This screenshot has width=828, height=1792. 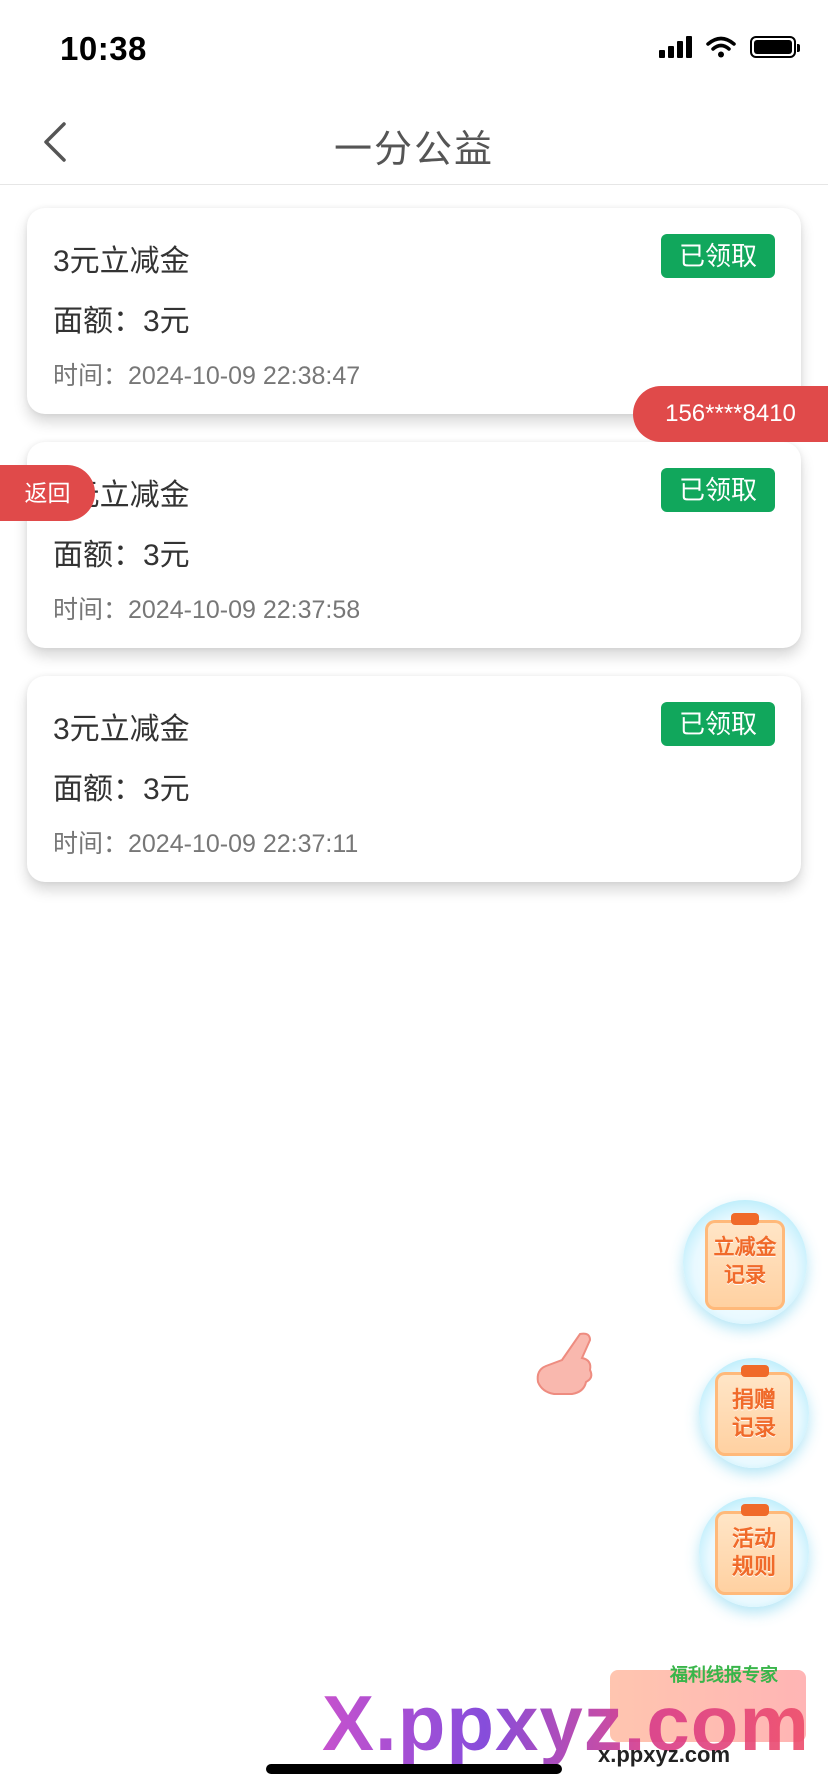 I want to click on donation-record-label-2: 记录, so click(x=753, y=1427).